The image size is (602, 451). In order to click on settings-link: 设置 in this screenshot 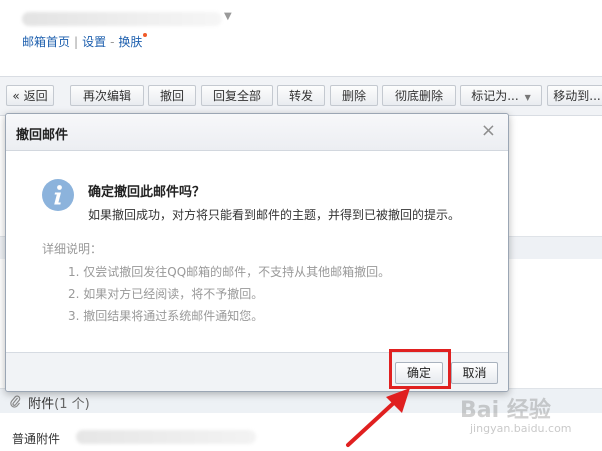, I will do `click(94, 42)`.